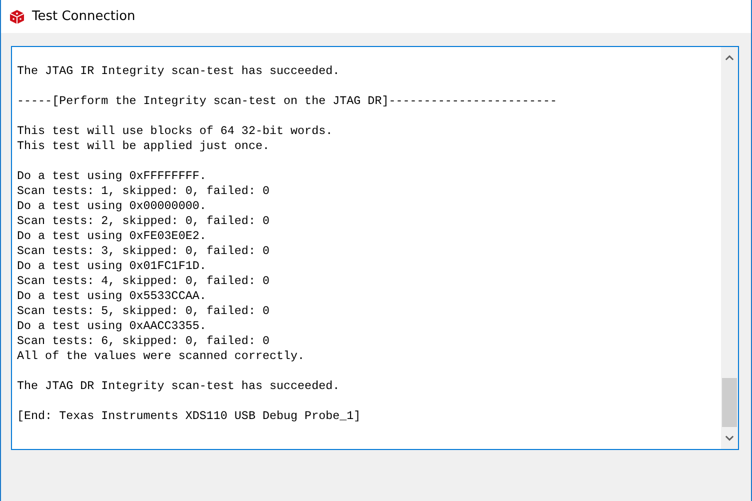 The width and height of the screenshot is (752, 501). I want to click on window-title: Test Connection, so click(84, 16).